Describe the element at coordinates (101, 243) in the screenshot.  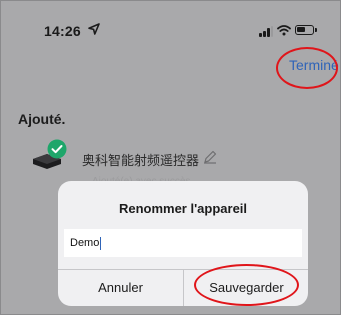
I see `text-caret` at that location.